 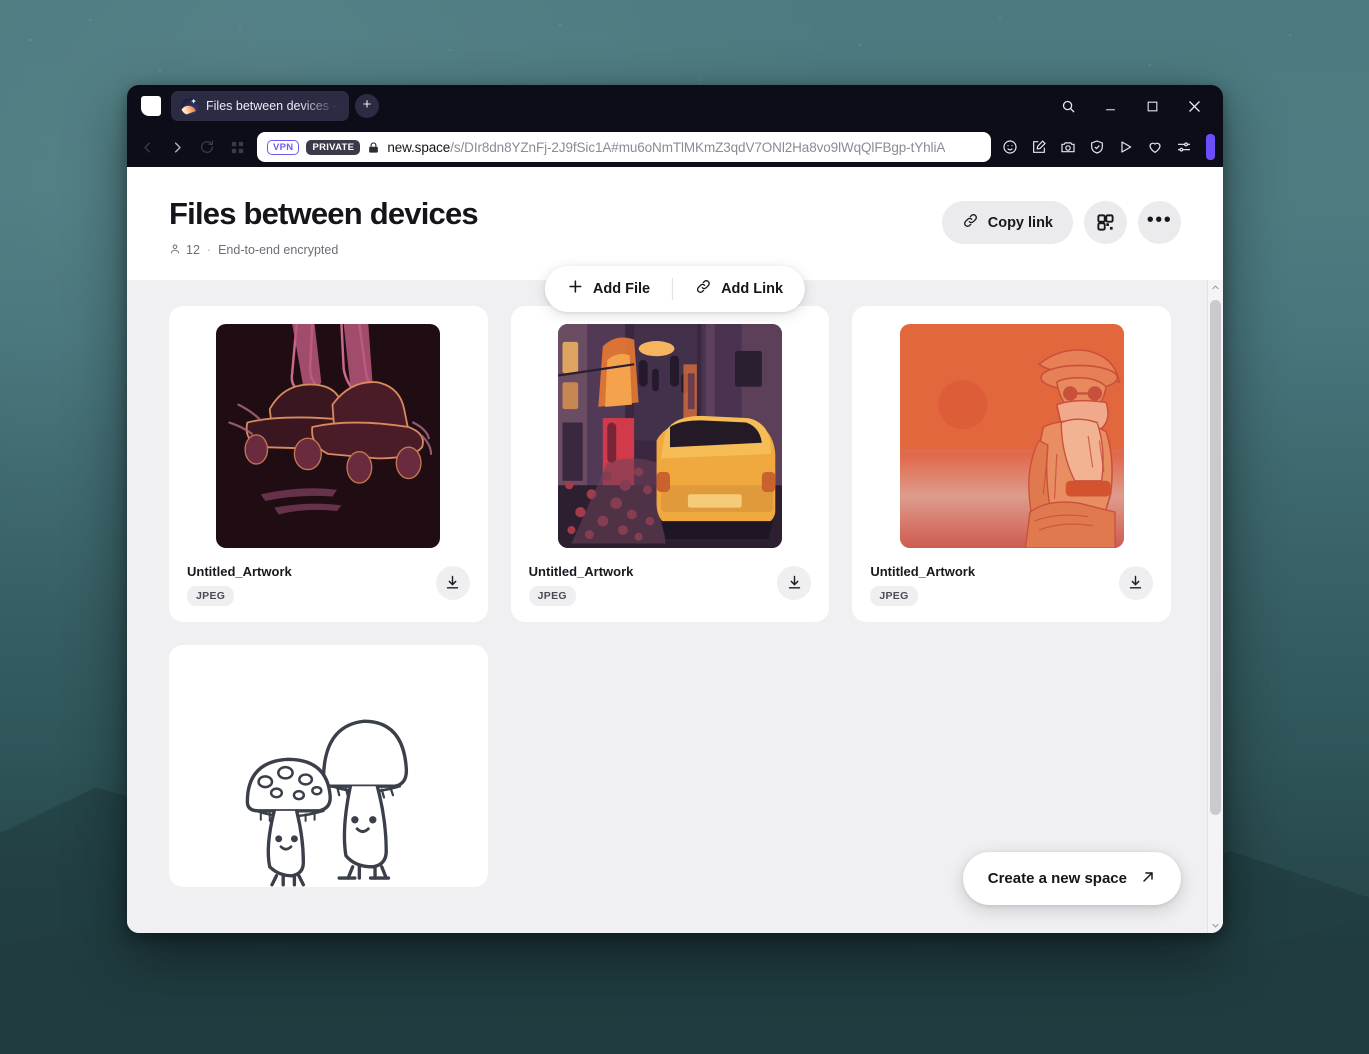 I want to click on arrow-up-right-icon, so click(x=1148, y=879).